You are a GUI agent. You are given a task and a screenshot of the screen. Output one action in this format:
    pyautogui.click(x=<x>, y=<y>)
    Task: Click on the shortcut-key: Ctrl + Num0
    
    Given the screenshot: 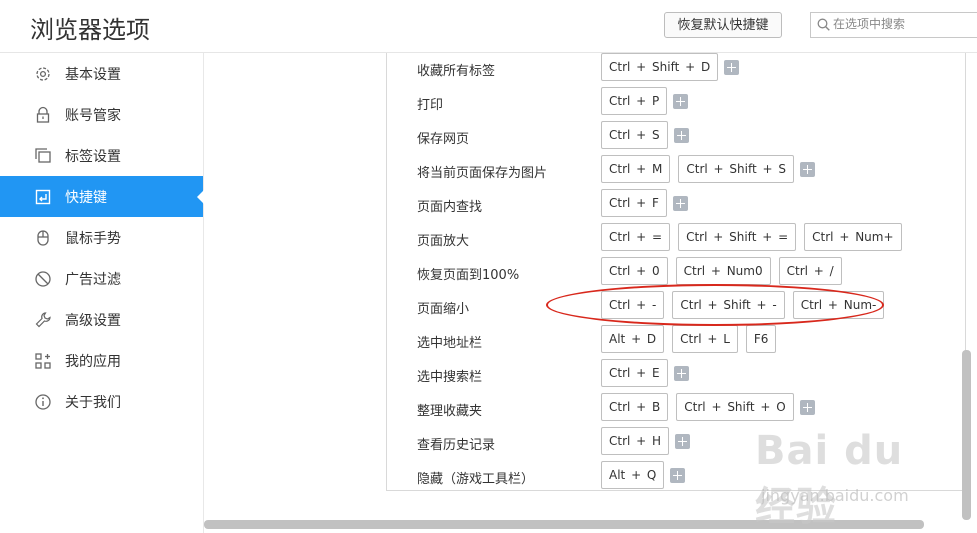 What is the action you would take?
    pyautogui.click(x=723, y=271)
    